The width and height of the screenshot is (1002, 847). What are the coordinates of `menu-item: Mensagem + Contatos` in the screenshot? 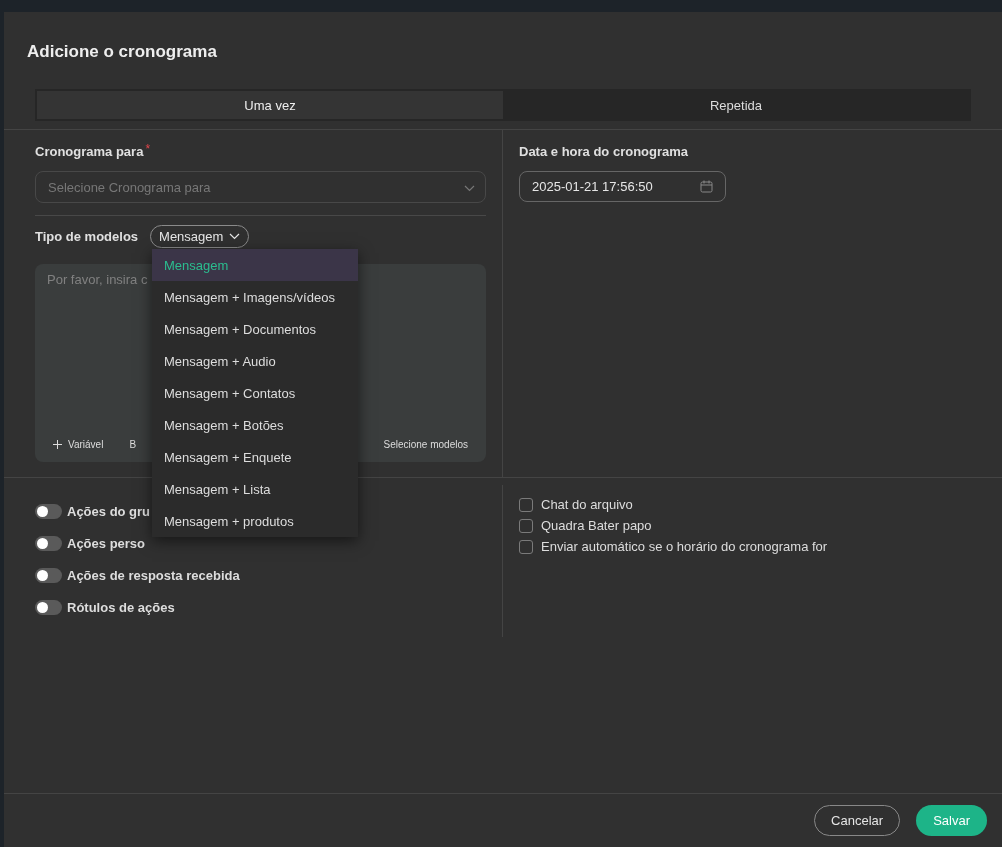 It's located at (255, 393).